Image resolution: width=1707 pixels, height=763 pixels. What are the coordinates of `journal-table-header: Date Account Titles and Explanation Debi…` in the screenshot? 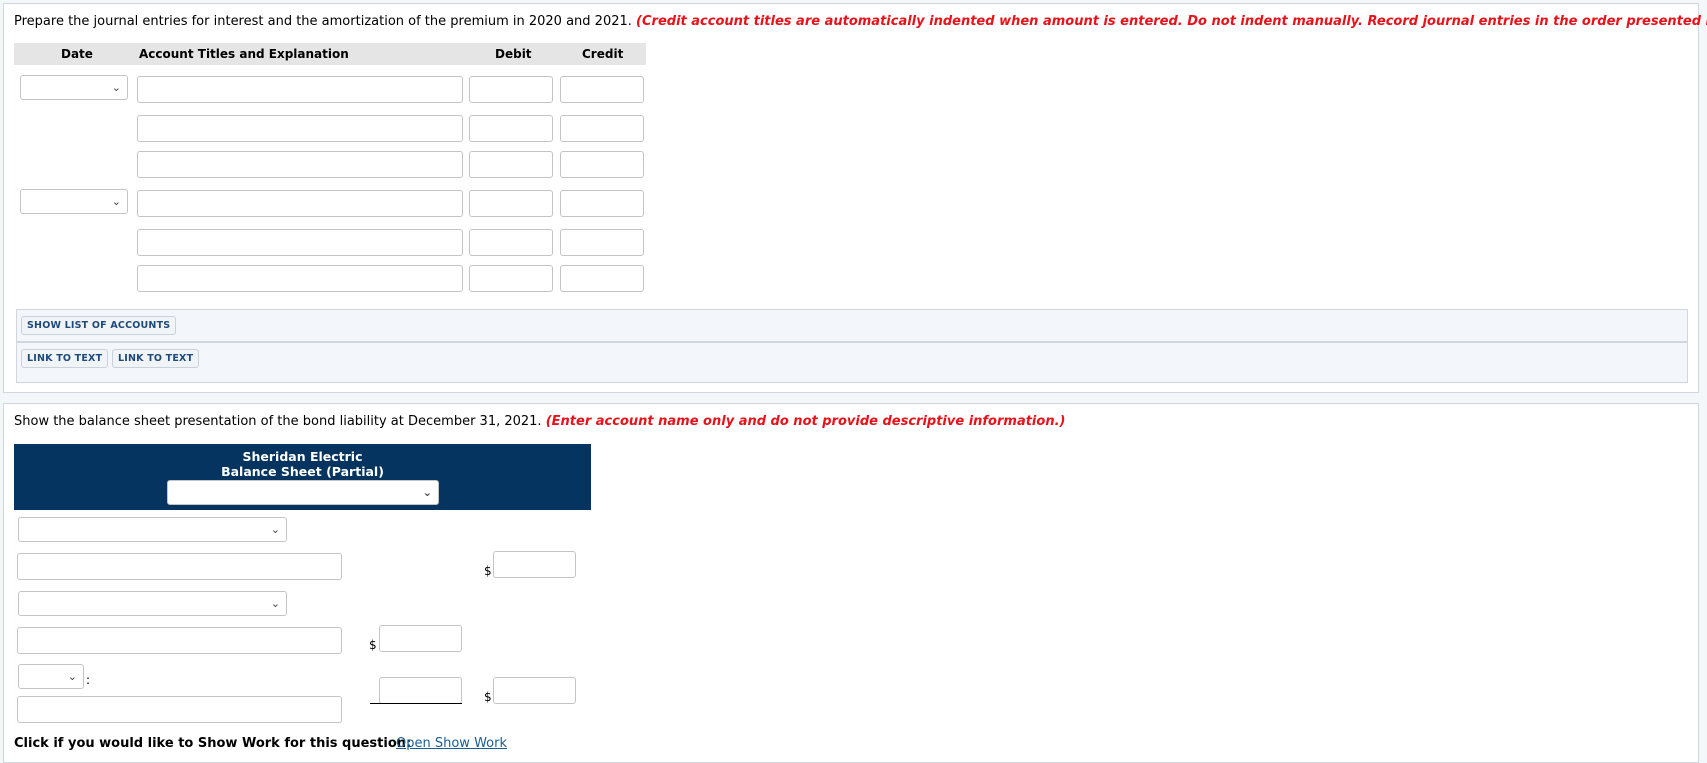 It's located at (330, 54).